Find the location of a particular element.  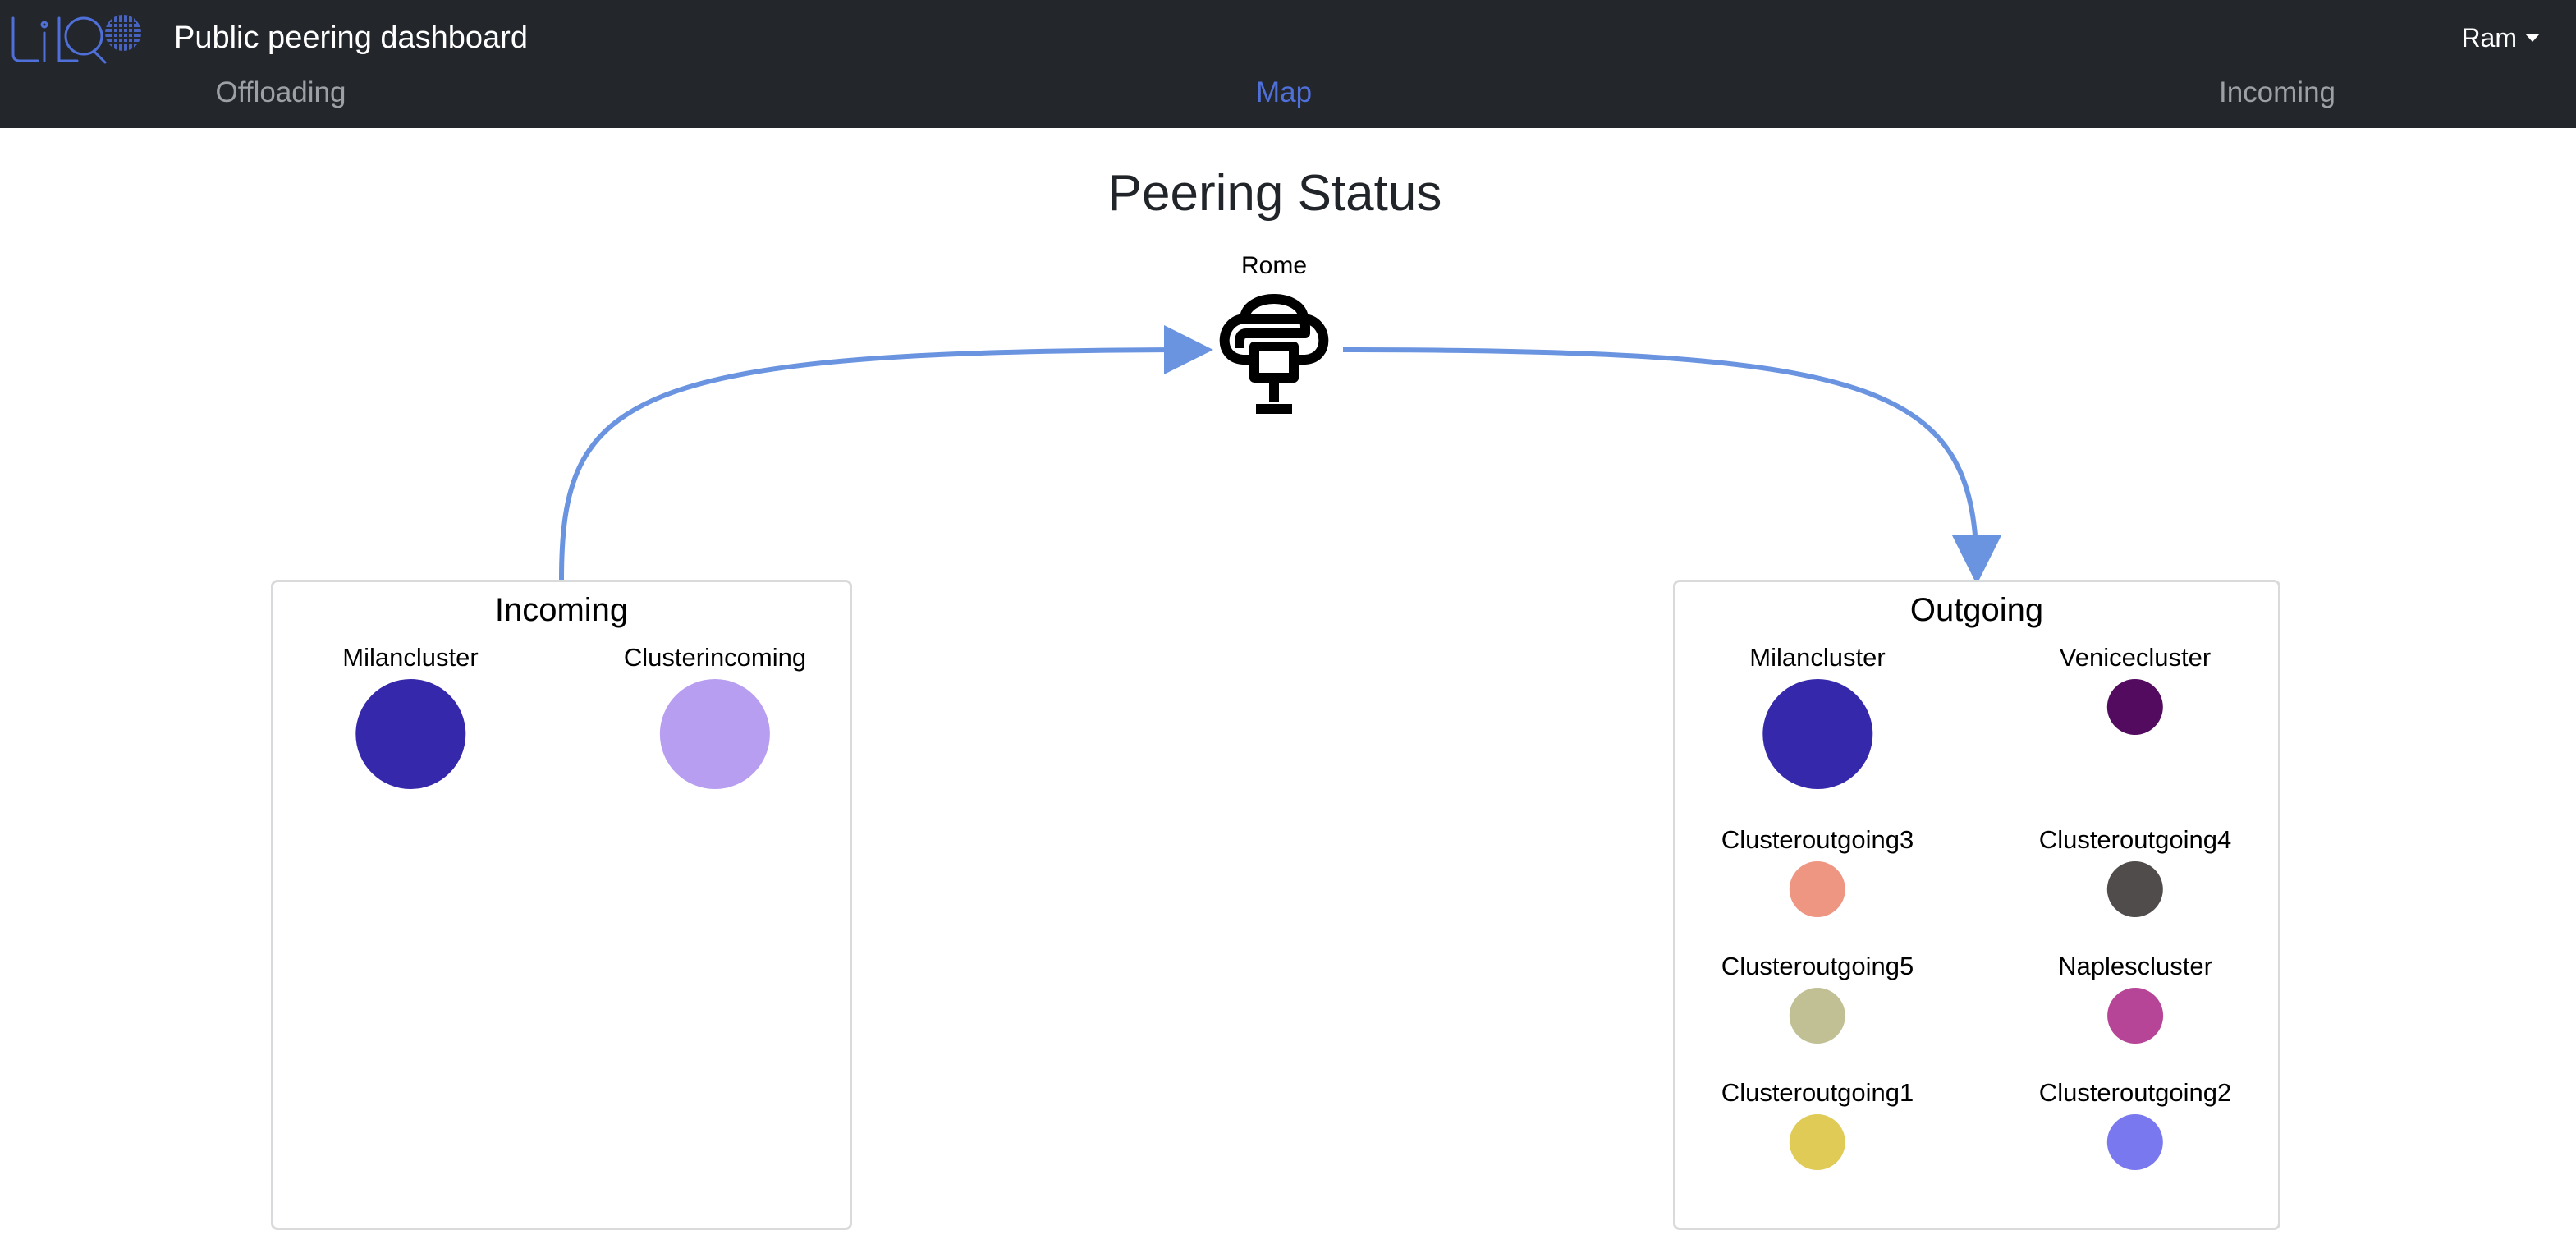

outgoing-cluster-clusteroutgoing2: Clusteroutgoing2 is located at coordinates (2135, 1123).